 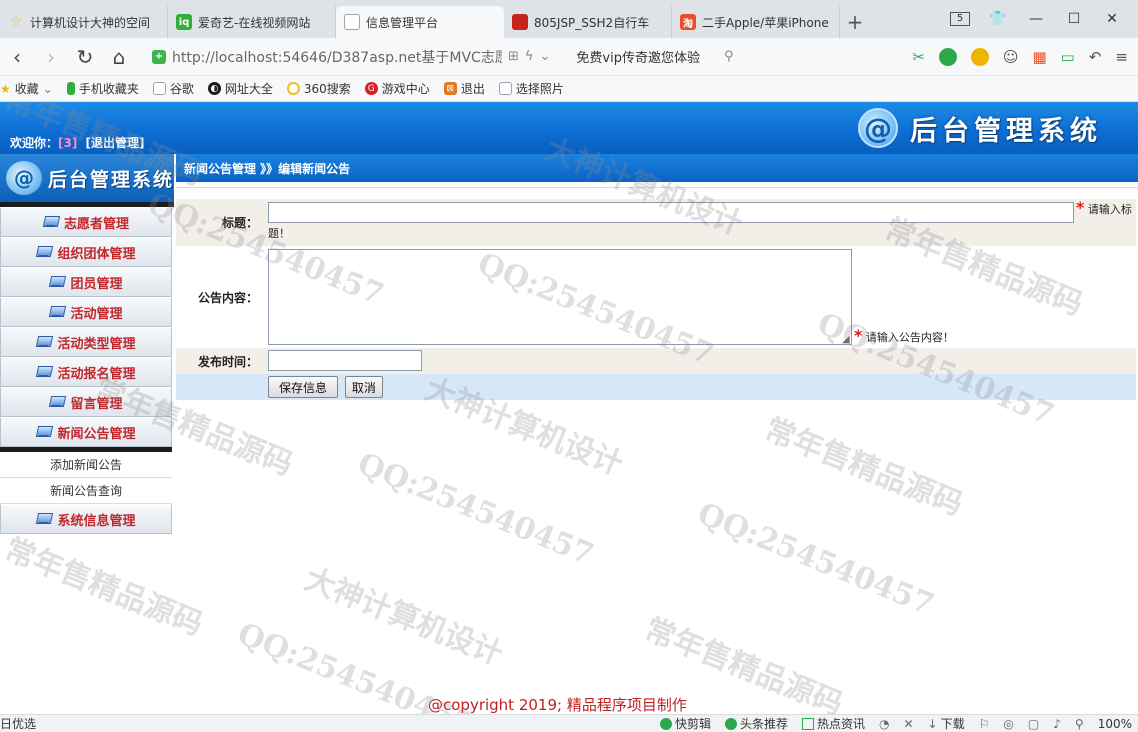 I want to click on volume-icon: ♪, so click(x=1057, y=724).